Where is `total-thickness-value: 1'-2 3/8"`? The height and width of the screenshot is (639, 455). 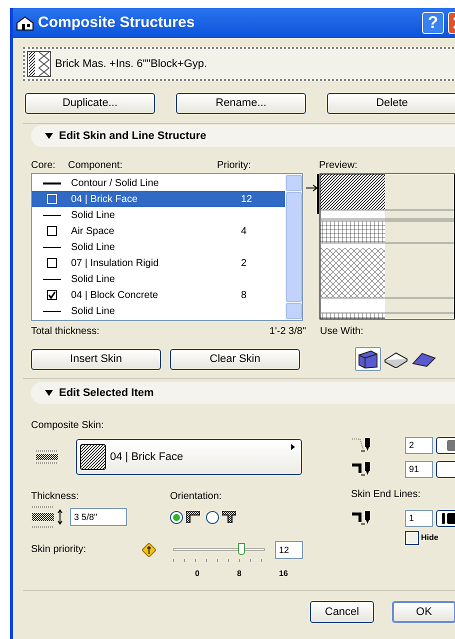 total-thickness-value: 1'-2 3/8" is located at coordinates (287, 331).